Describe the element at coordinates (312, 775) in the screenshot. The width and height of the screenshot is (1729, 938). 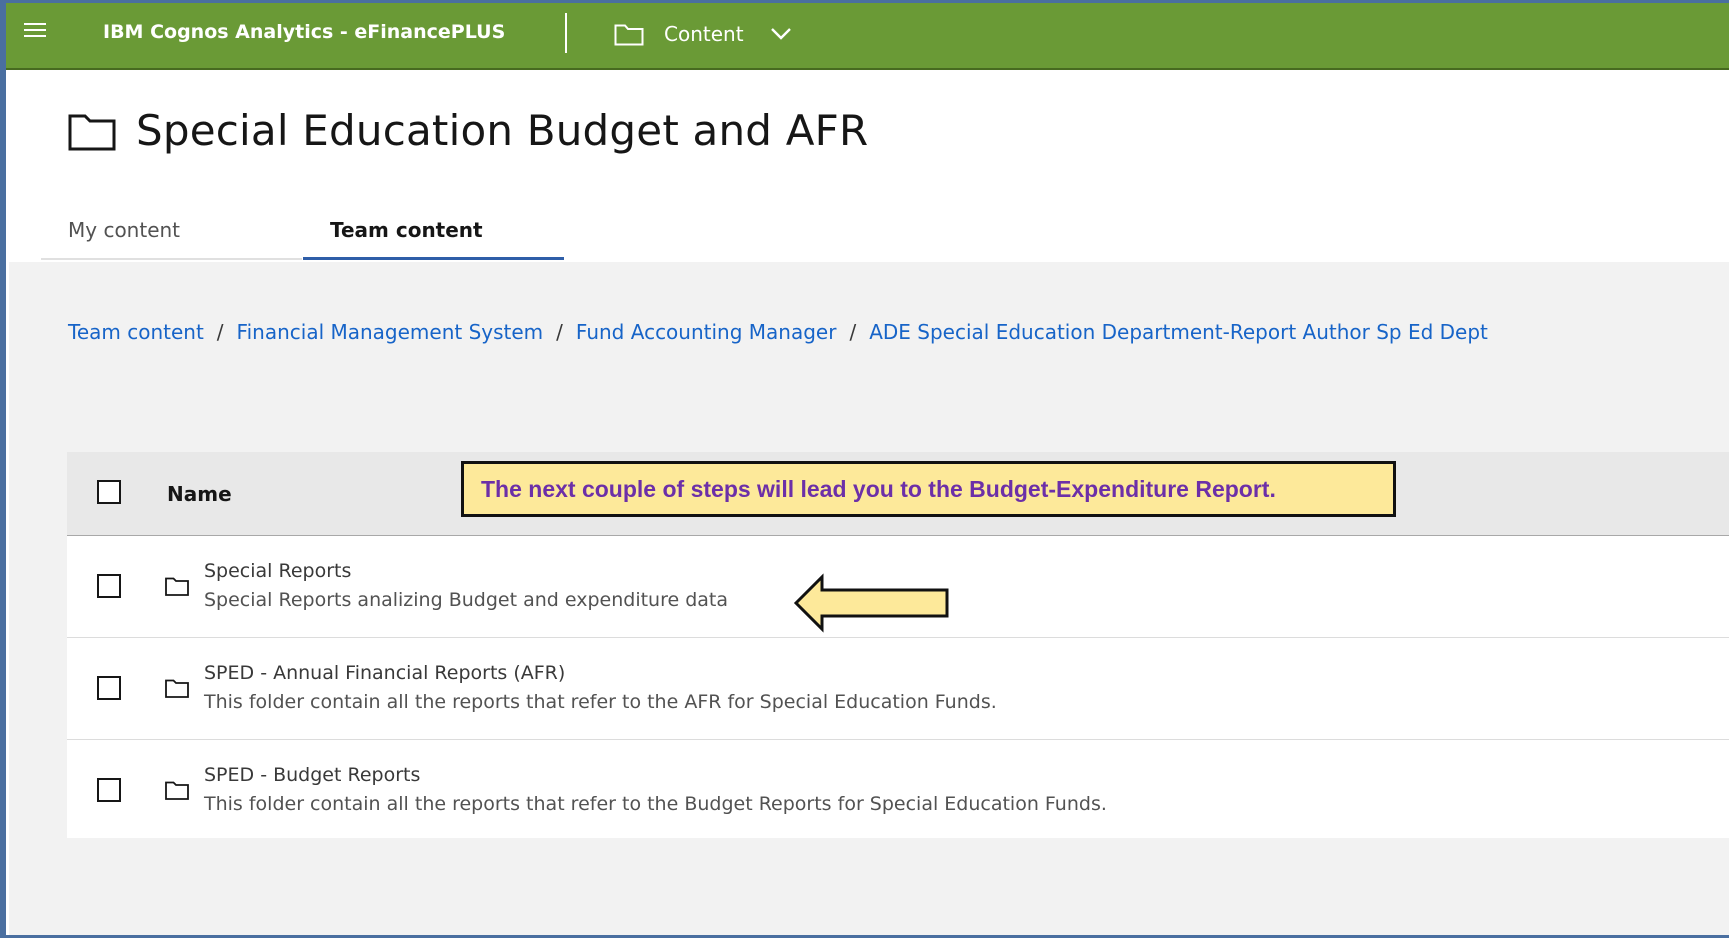
I see `row-name: SPED - Budget Reports` at that location.